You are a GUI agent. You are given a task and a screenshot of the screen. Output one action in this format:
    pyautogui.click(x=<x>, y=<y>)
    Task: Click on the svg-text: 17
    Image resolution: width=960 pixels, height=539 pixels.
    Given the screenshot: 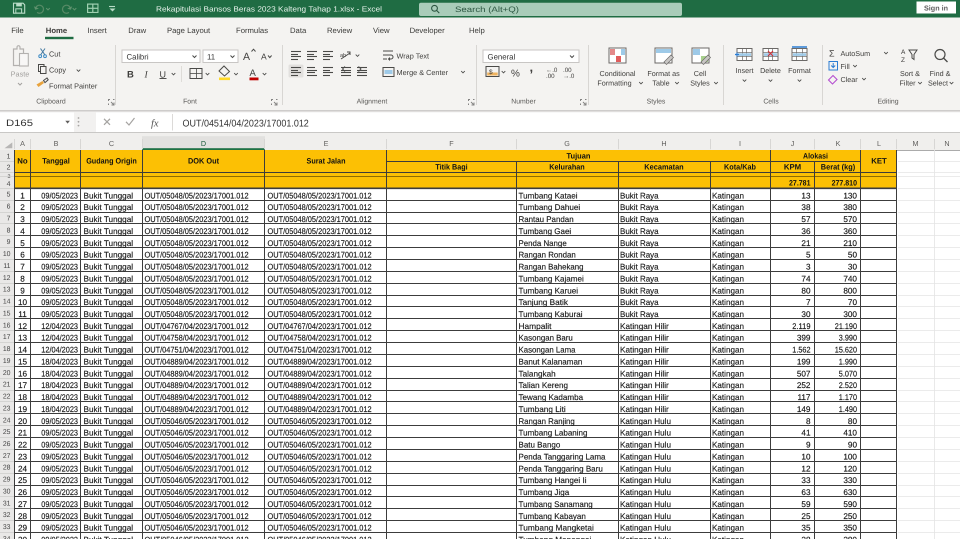 What is the action you would take?
    pyautogui.click(x=7, y=337)
    